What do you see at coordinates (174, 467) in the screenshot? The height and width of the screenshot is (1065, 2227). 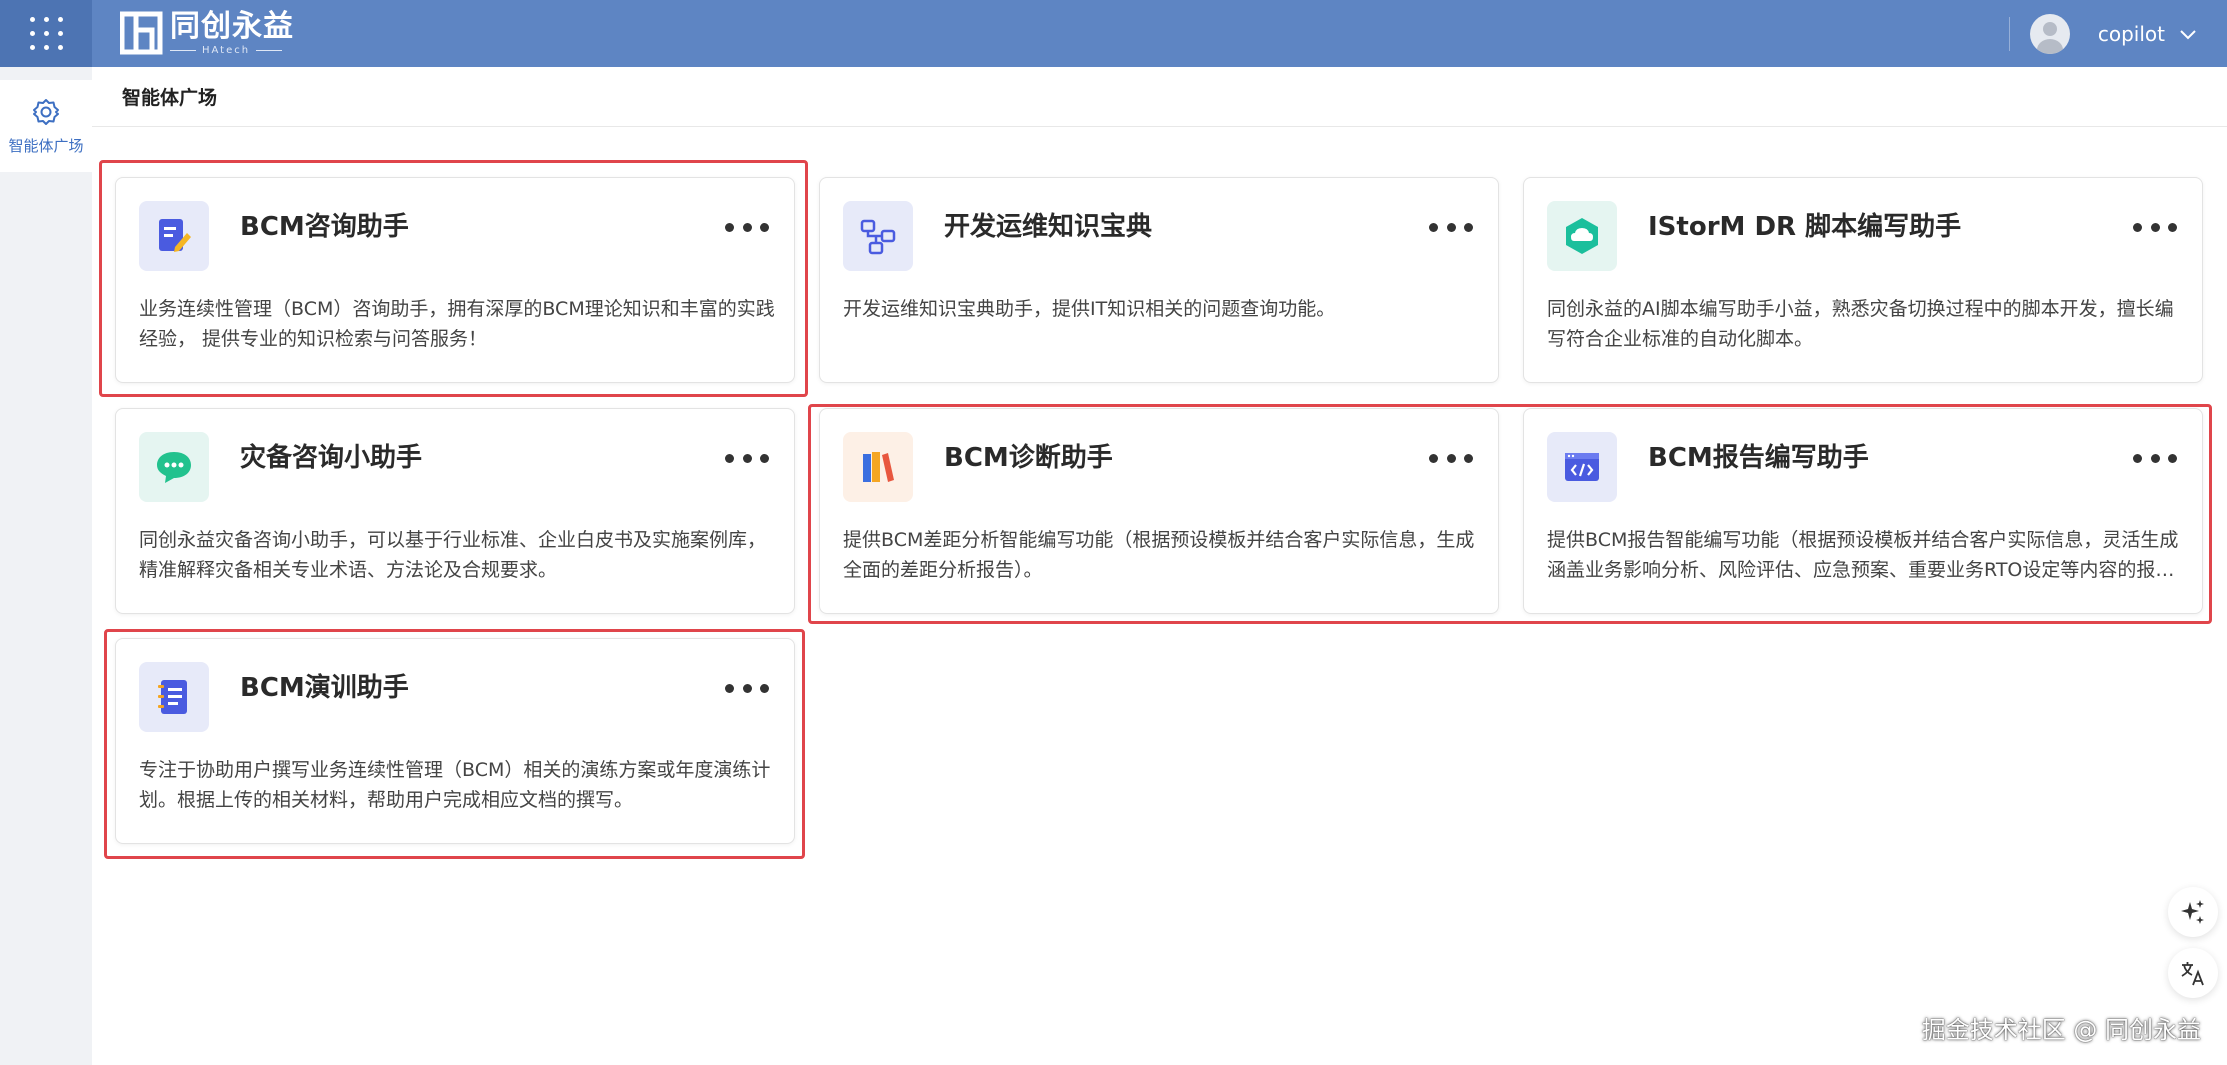 I see `chat-bubble-icon` at bounding box center [174, 467].